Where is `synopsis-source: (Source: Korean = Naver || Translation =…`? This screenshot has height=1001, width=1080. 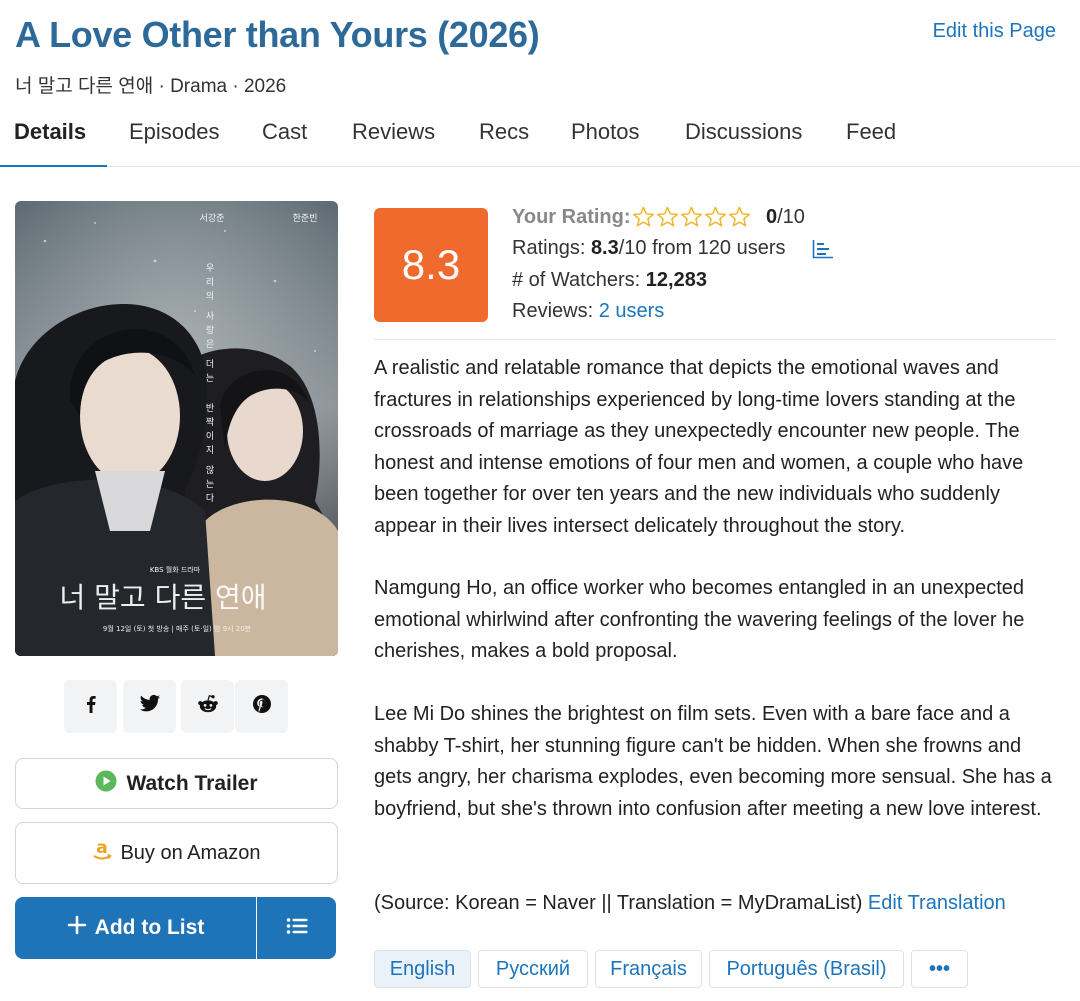
synopsis-source: (Source: Korean = Naver || Translation =… is located at coordinates (690, 903).